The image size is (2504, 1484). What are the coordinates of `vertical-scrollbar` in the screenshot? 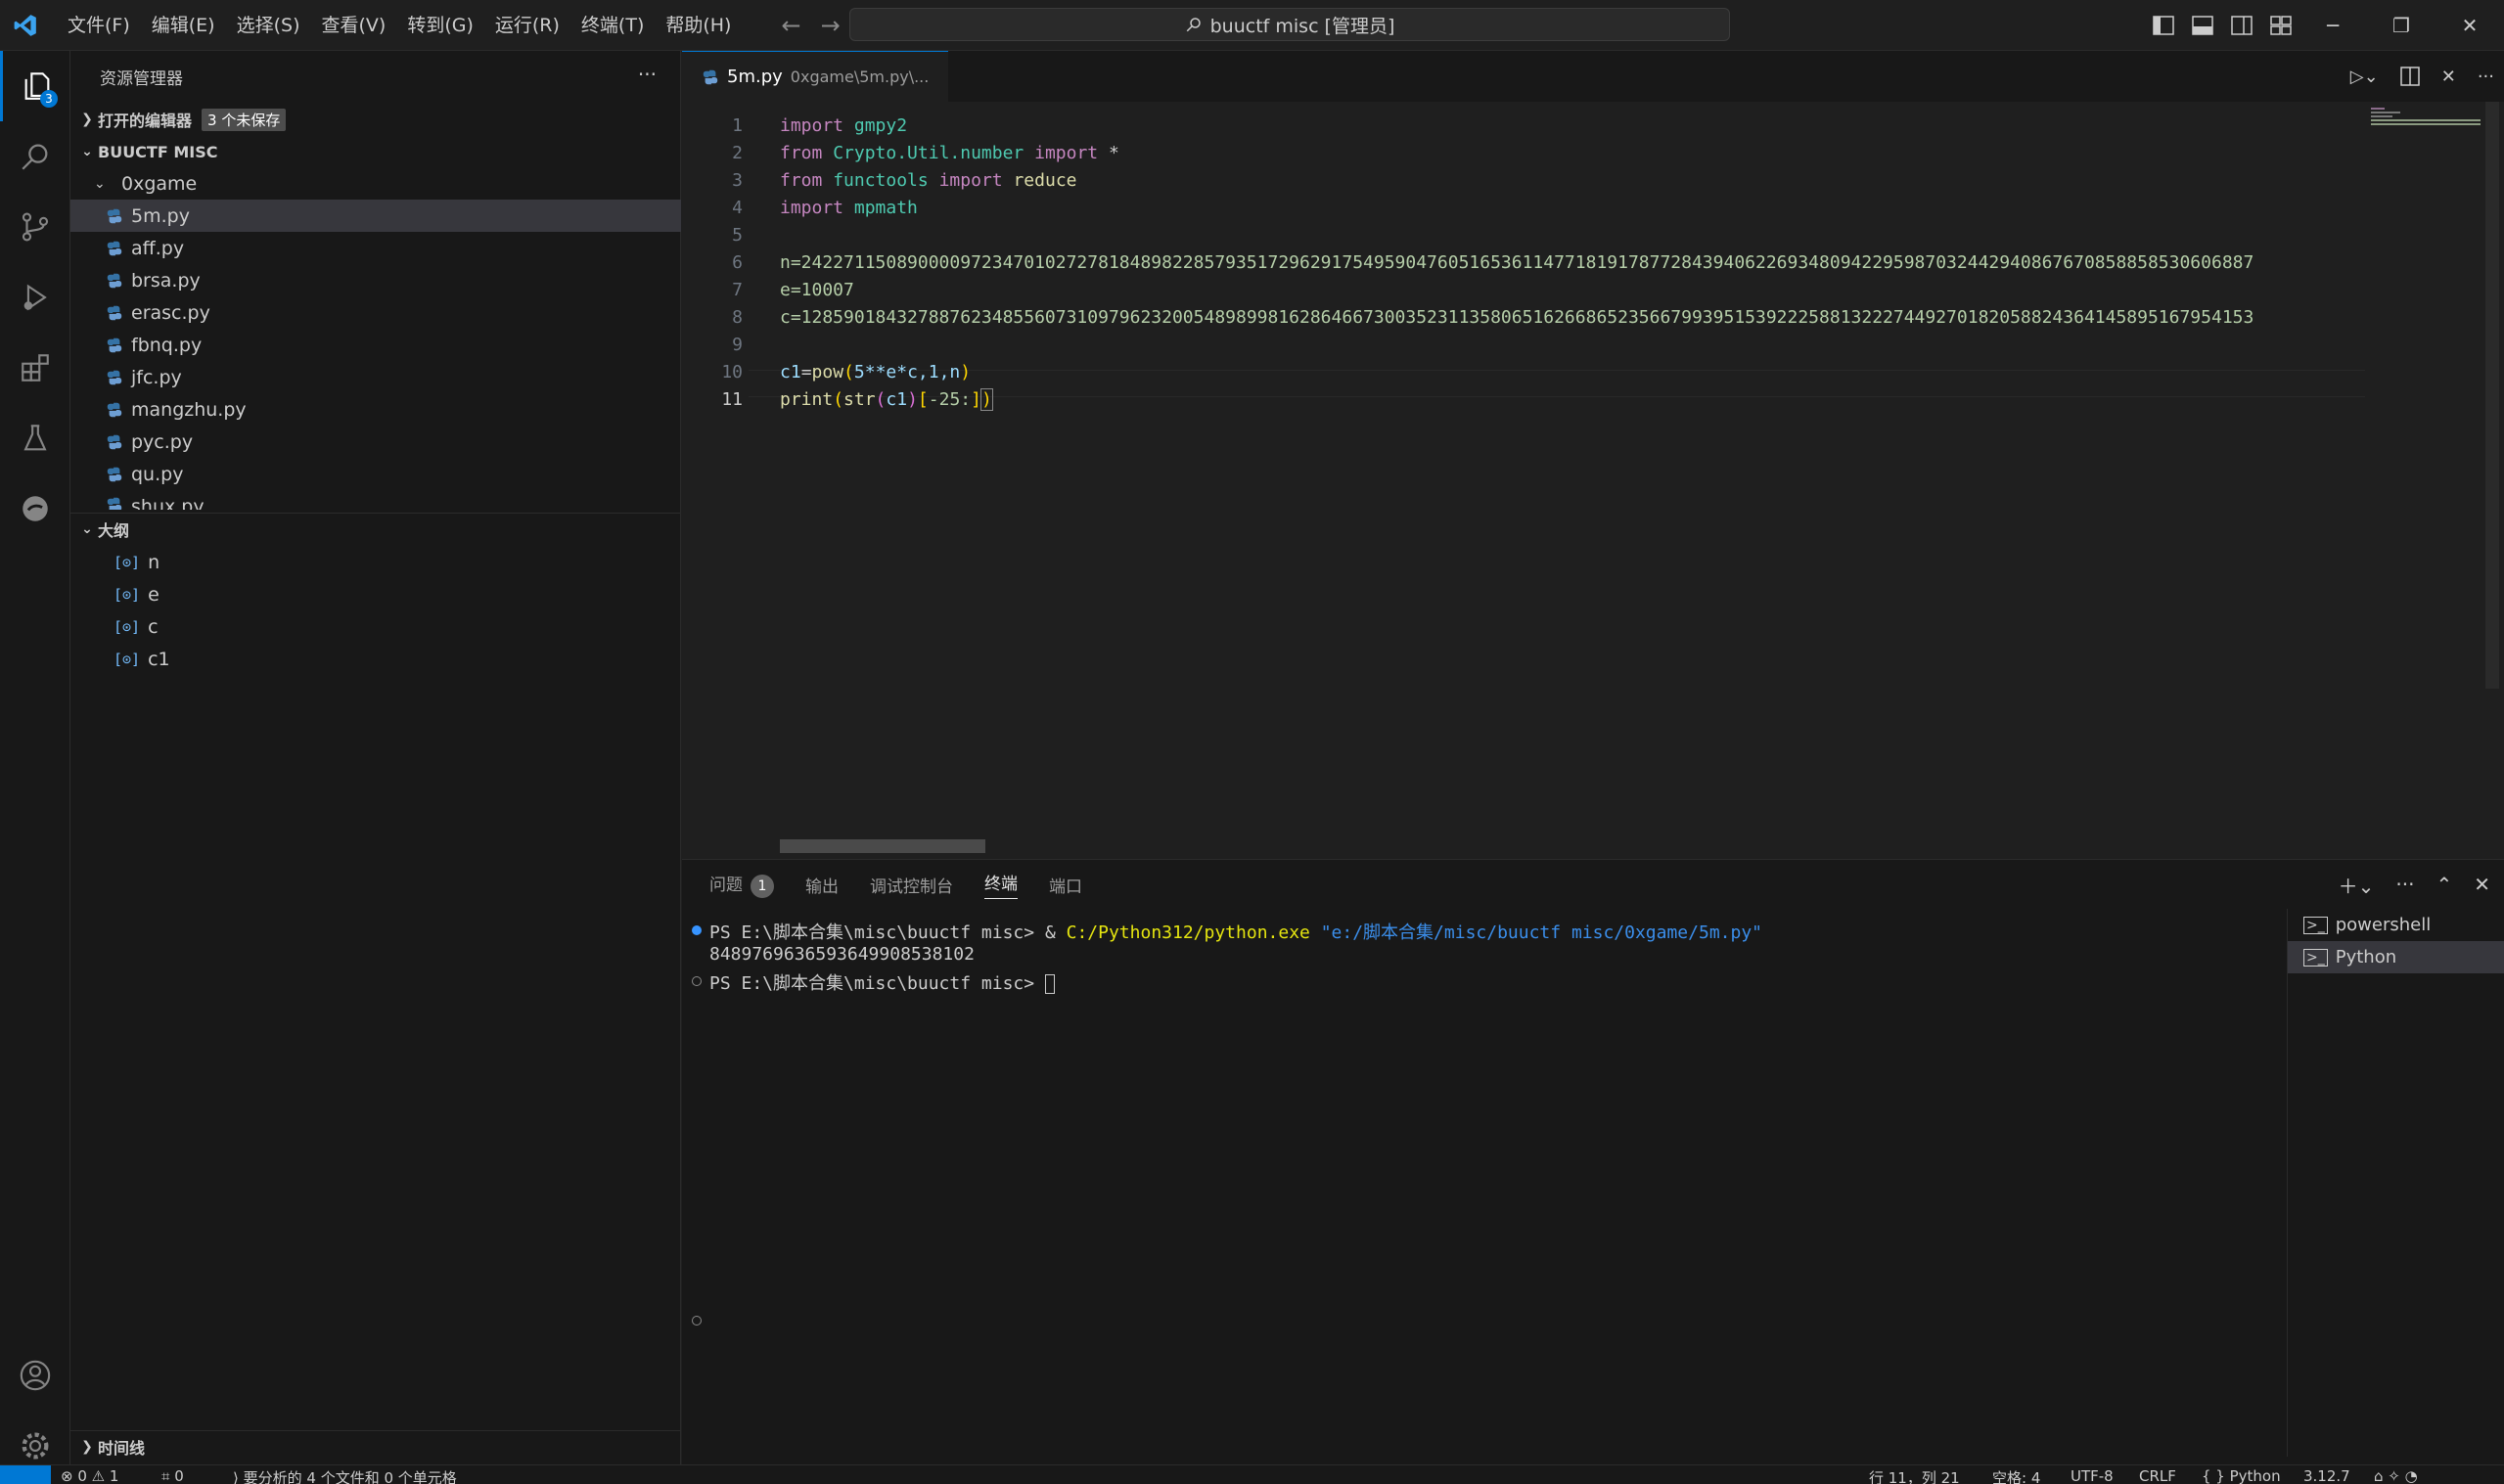 It's located at (2492, 395).